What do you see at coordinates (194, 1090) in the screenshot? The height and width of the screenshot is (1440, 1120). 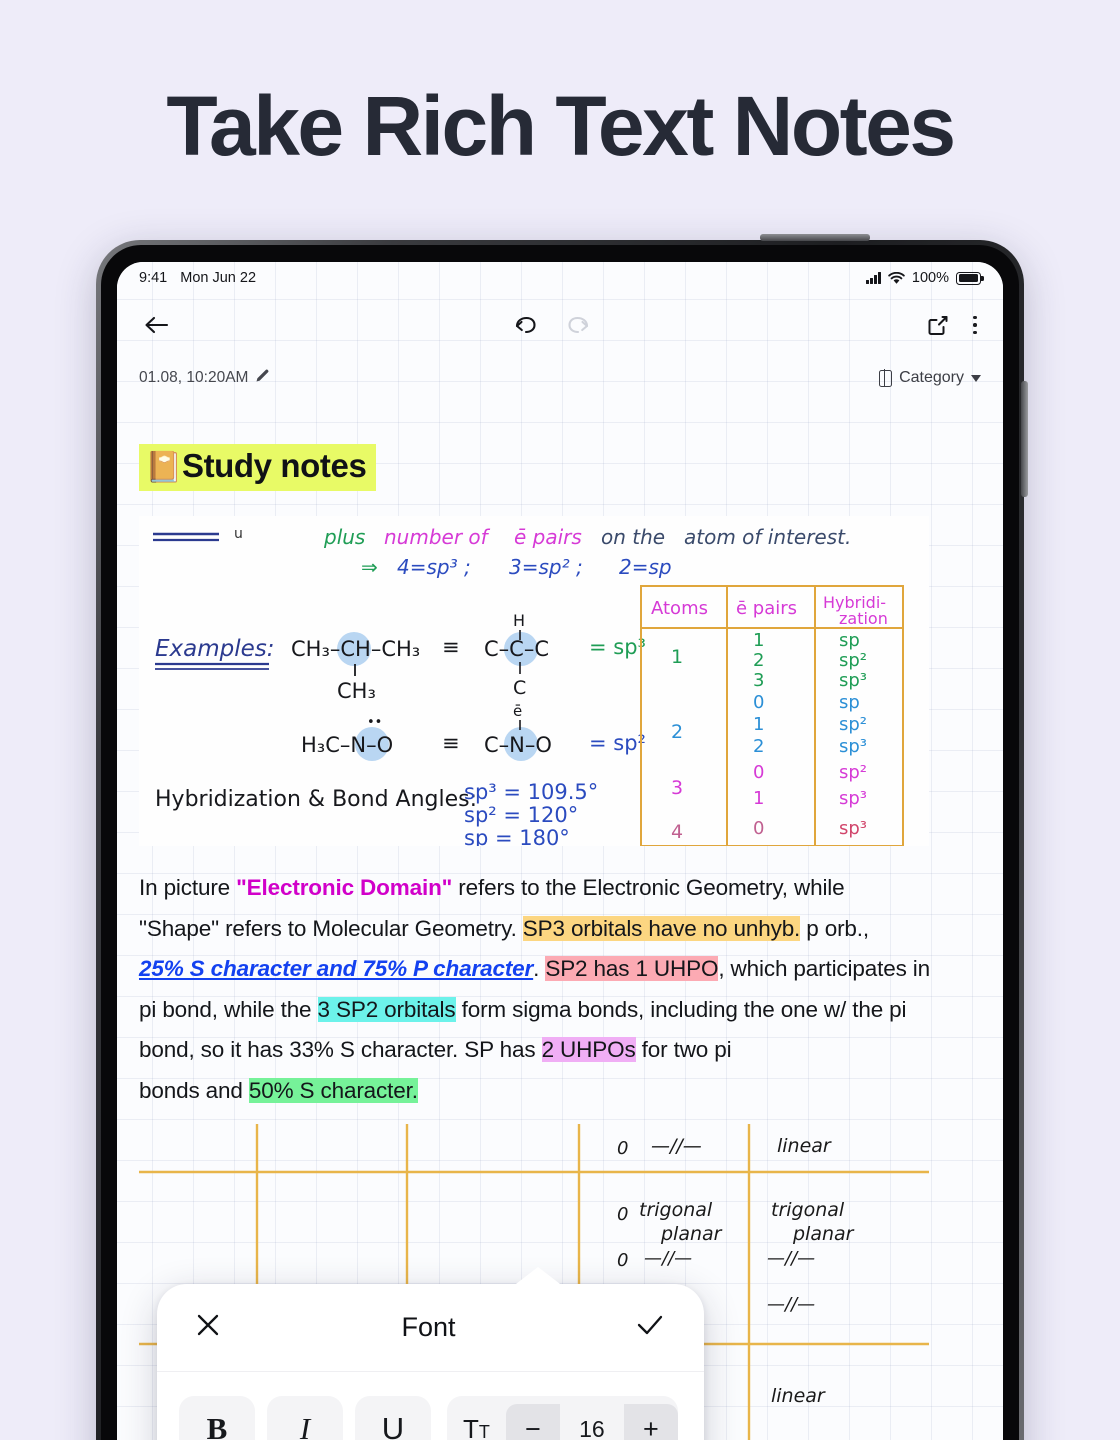 I see `body-text-run: bonds and` at bounding box center [194, 1090].